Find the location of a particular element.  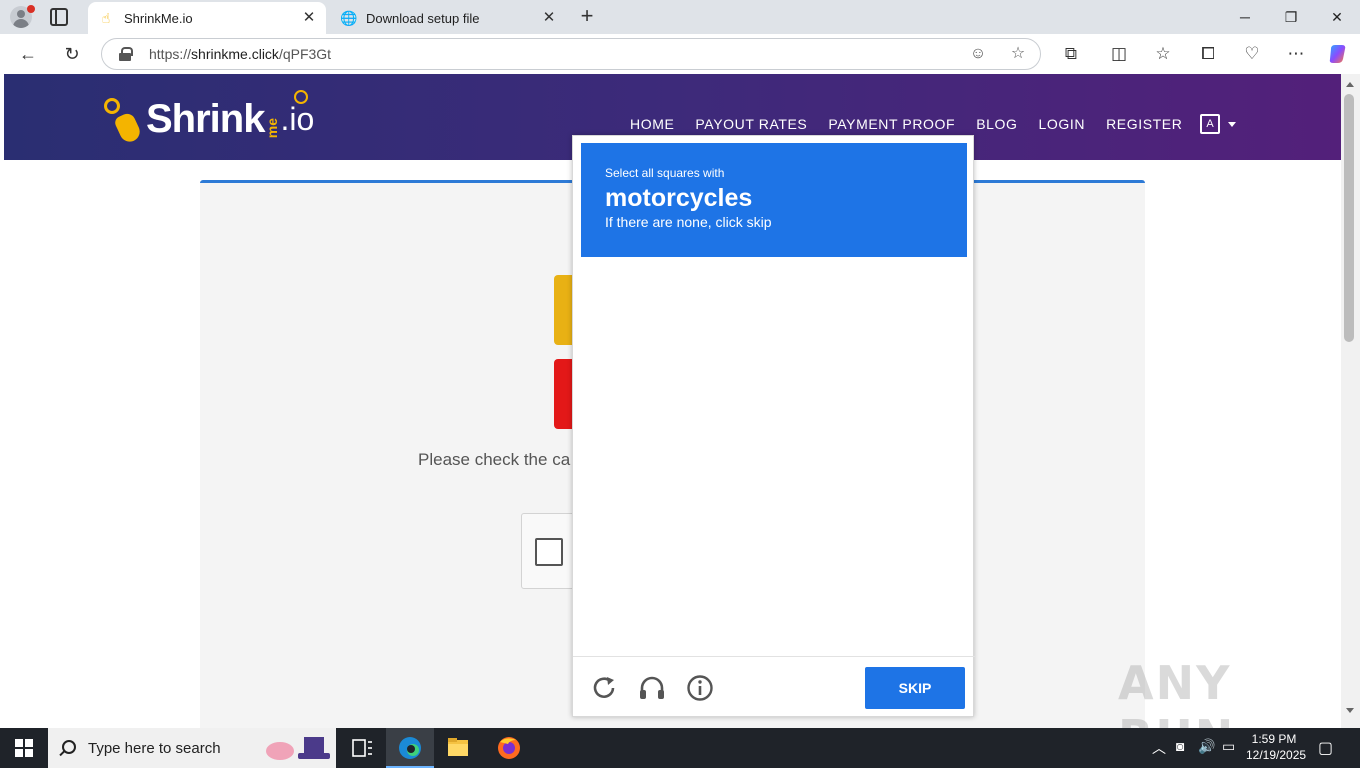

headphones-icon is located at coordinates (652, 688).